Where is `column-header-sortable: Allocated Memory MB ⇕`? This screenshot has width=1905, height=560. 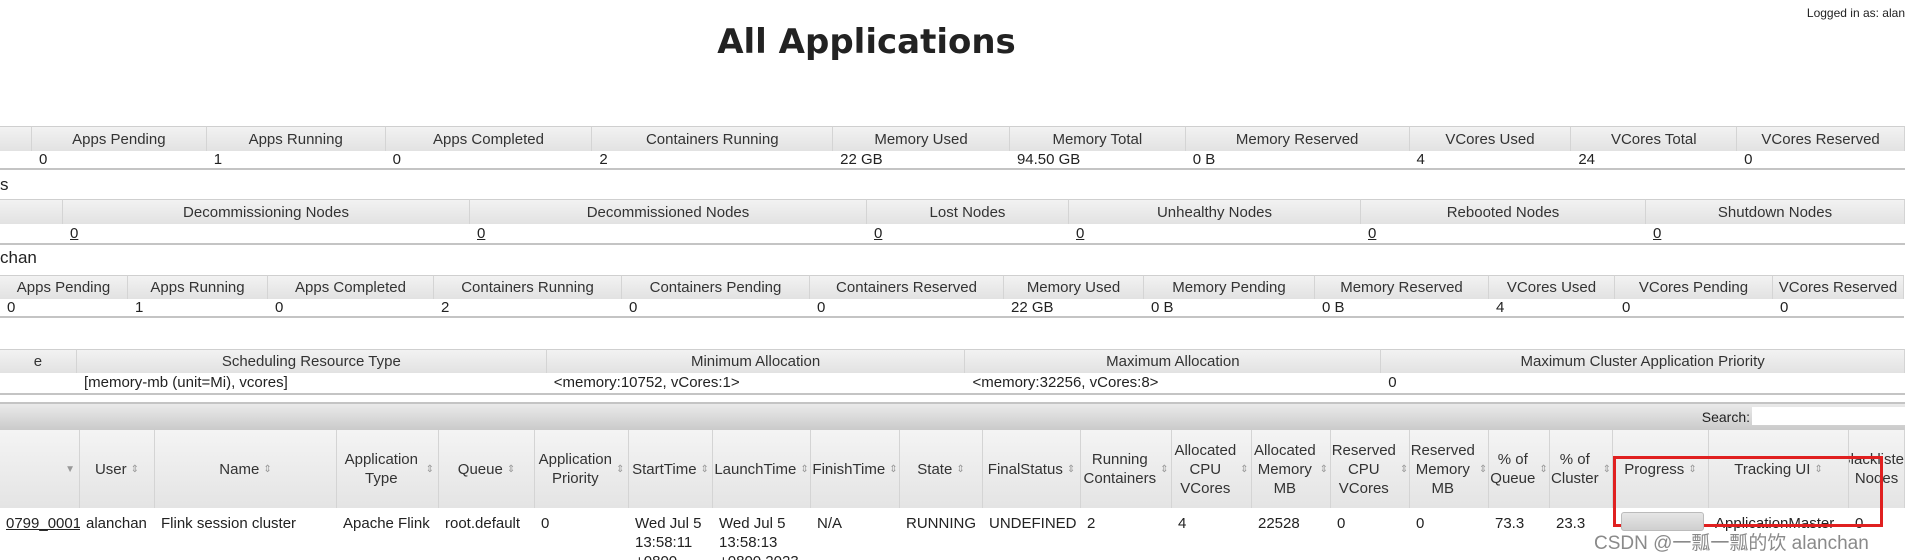
column-header-sortable: Allocated Memory MB ⇕ is located at coordinates (1291, 469).